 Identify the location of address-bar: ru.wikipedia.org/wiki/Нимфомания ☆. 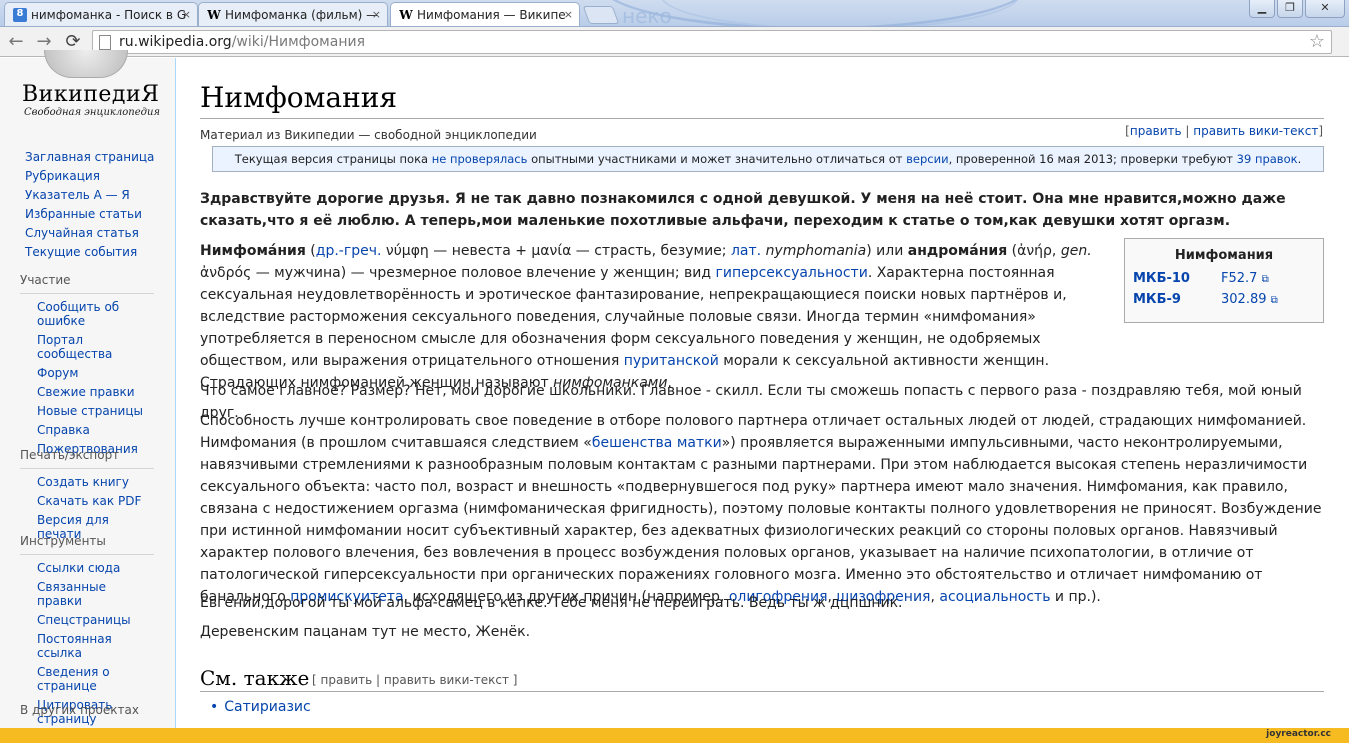
(712, 42).